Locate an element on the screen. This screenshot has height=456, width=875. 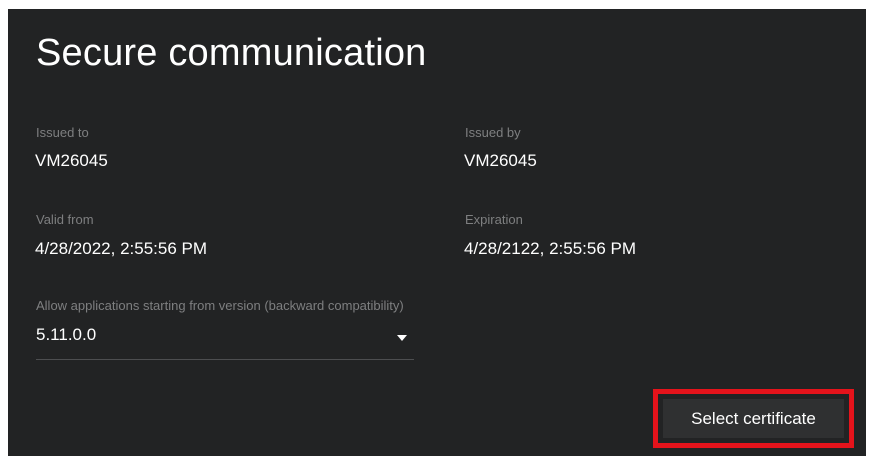
issued-by-label: Issued by is located at coordinates (493, 132).